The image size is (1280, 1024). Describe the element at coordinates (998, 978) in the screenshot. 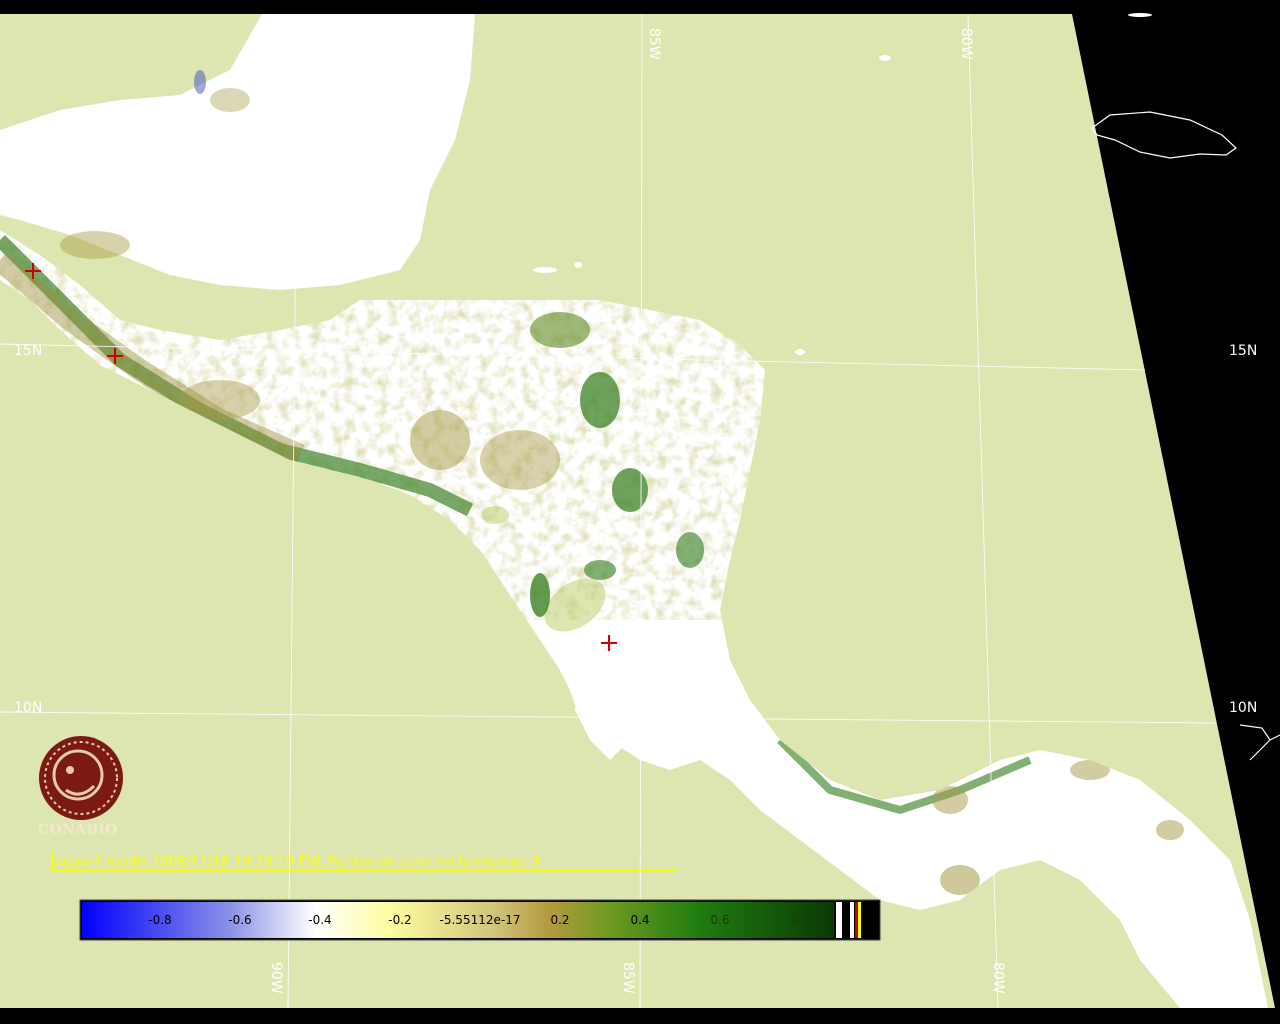

I see `grid-label-80w-bottom: 80W` at that location.